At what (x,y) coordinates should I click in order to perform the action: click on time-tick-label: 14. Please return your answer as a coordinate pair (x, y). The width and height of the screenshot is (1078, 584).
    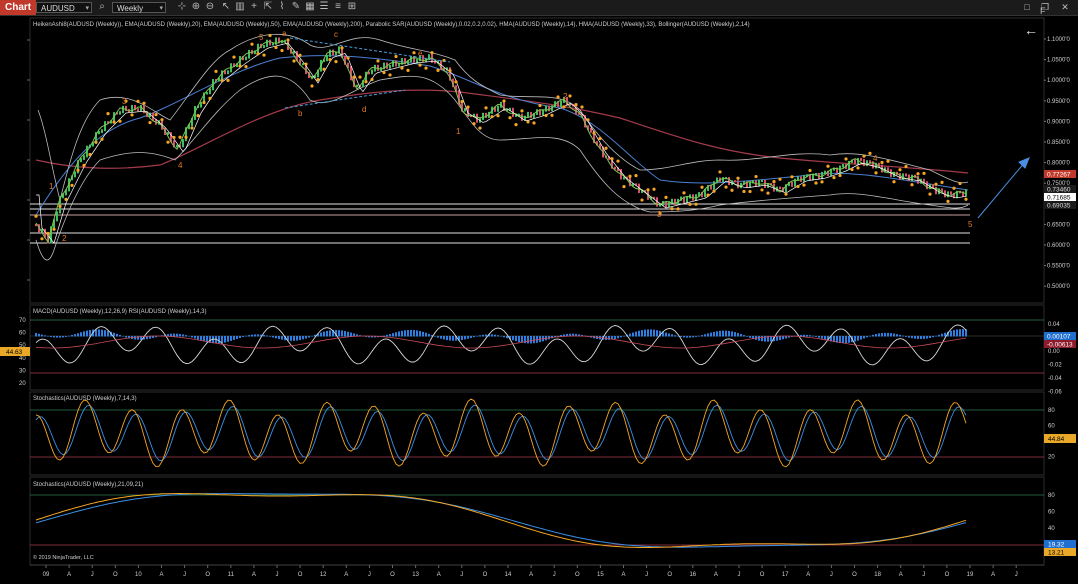
    Looking at the image, I should click on (508, 575).